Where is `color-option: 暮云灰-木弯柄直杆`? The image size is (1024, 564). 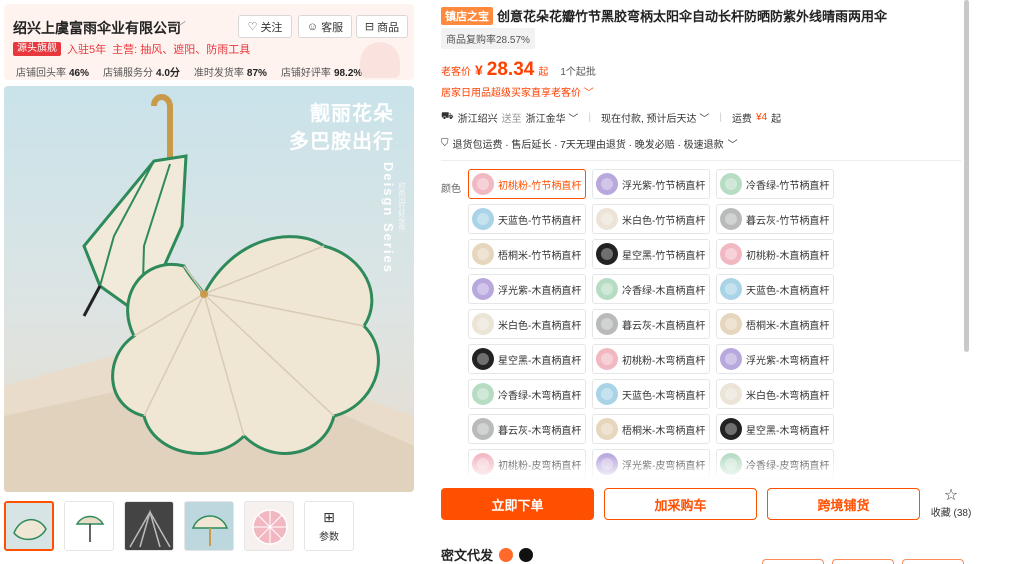 color-option: 暮云灰-木弯柄直杆 is located at coordinates (527, 429).